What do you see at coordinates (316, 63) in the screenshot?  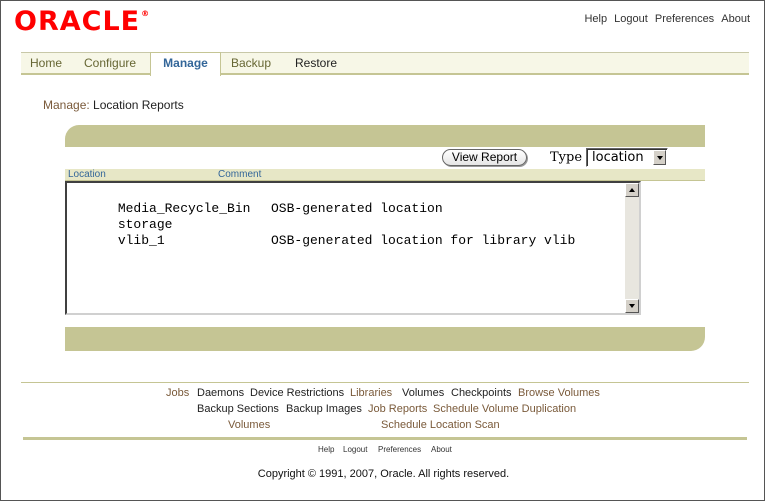 I see `tab-restore: Restore` at bounding box center [316, 63].